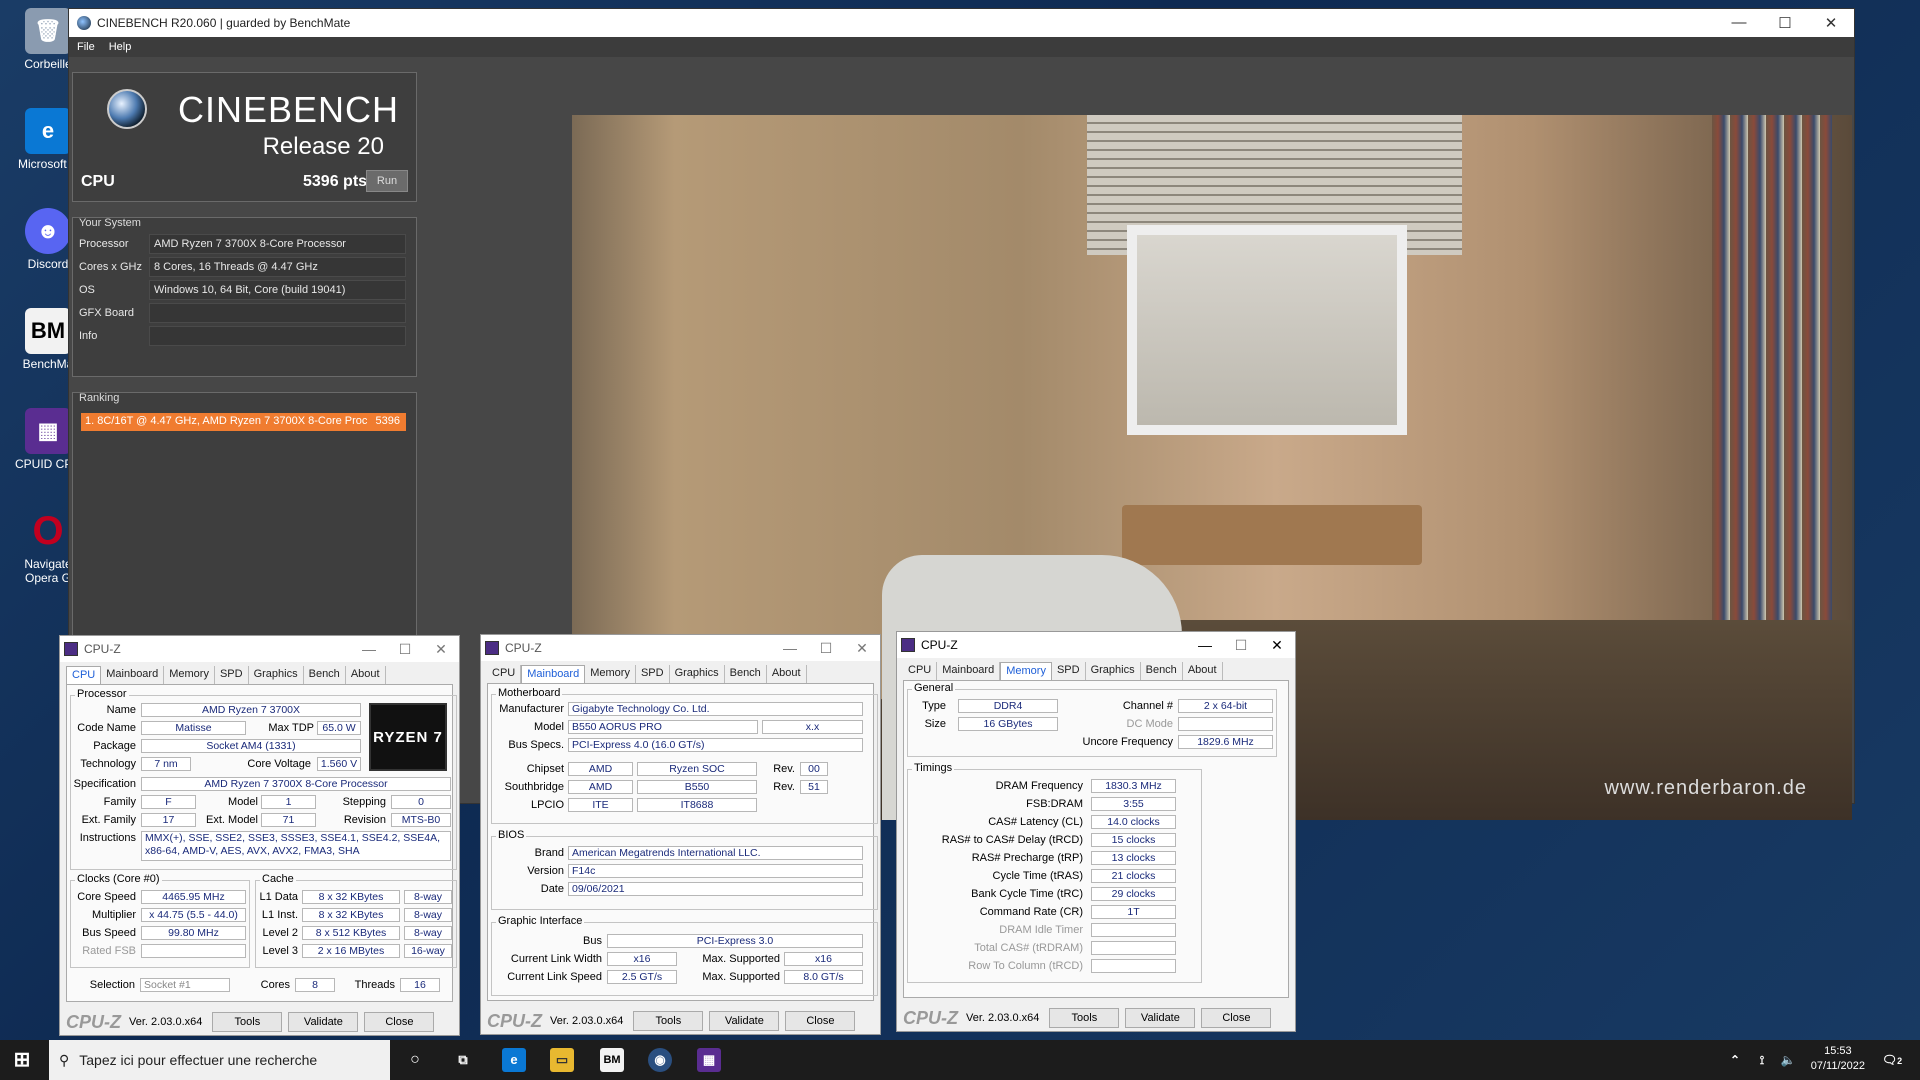 The width and height of the screenshot is (1920, 1080). What do you see at coordinates (335, 181) in the screenshot?
I see `cpu-score: 5396 pts` at bounding box center [335, 181].